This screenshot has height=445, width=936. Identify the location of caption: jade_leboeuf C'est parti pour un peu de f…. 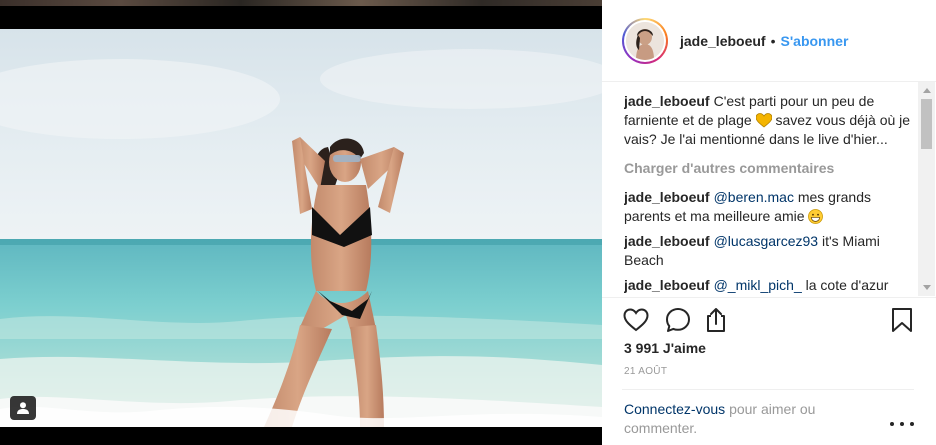
(770, 120).